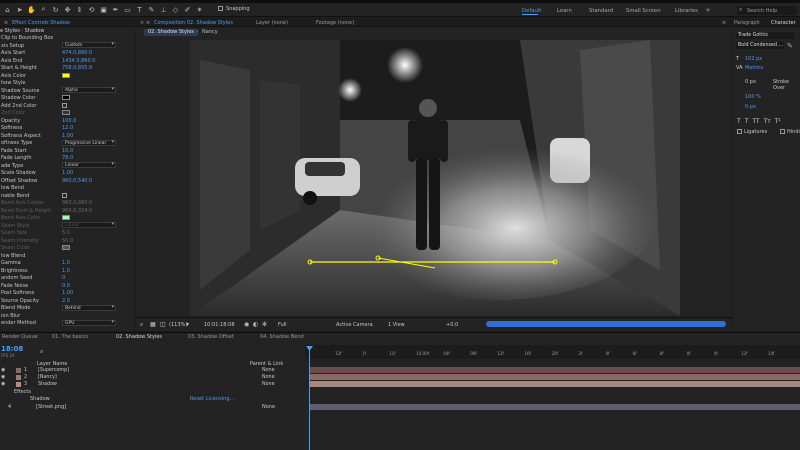 The height and width of the screenshot is (450, 800). What do you see at coordinates (686, 11) in the screenshot?
I see `workspace-libraries: Libraries` at bounding box center [686, 11].